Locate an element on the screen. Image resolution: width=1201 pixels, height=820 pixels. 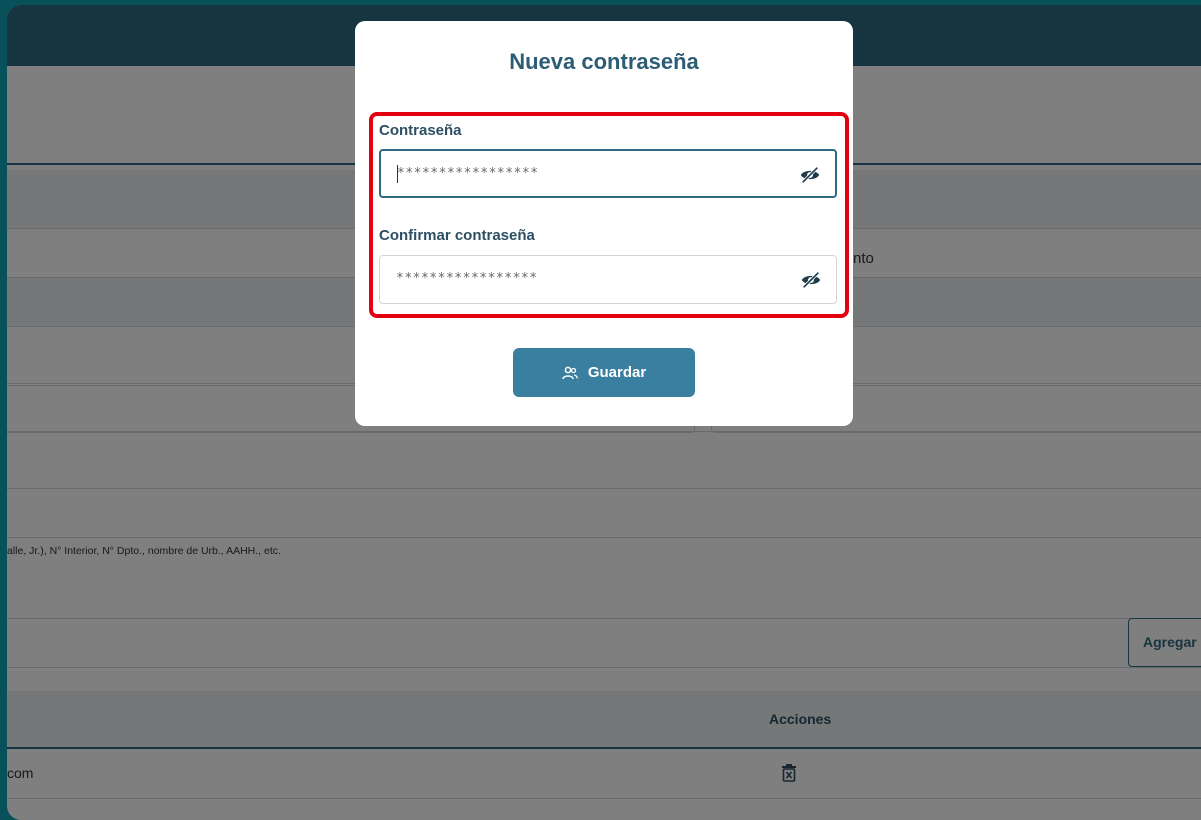
confirm-password-input: ***************** is located at coordinates (608, 279).